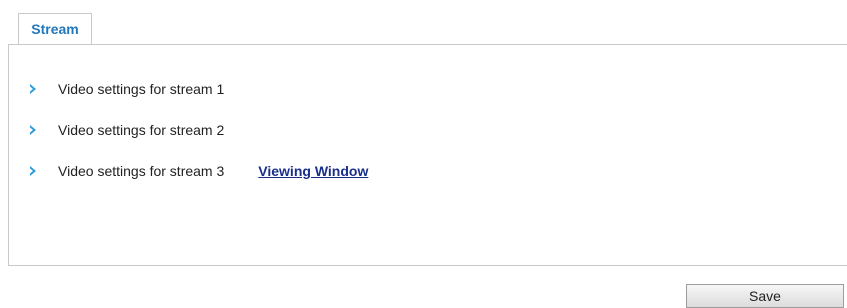  I want to click on stream-2-settings-label: Video settings for stream 2, so click(141, 130).